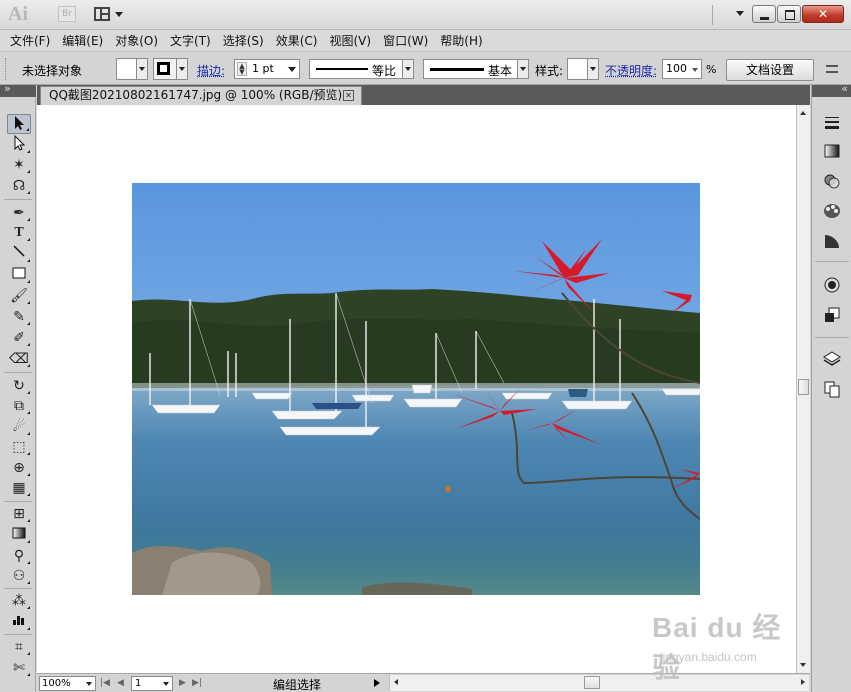  Describe the element at coordinates (19, 359) in the screenshot. I see `eraser-tool-icon: ⌫` at that location.